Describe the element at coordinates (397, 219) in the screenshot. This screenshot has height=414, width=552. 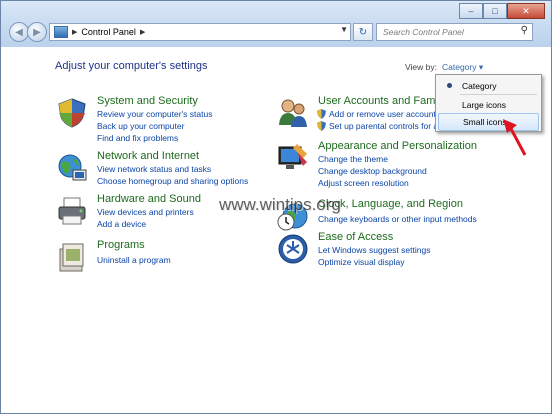
I see `link-keyboards: Change keyboards or other input methods` at that location.